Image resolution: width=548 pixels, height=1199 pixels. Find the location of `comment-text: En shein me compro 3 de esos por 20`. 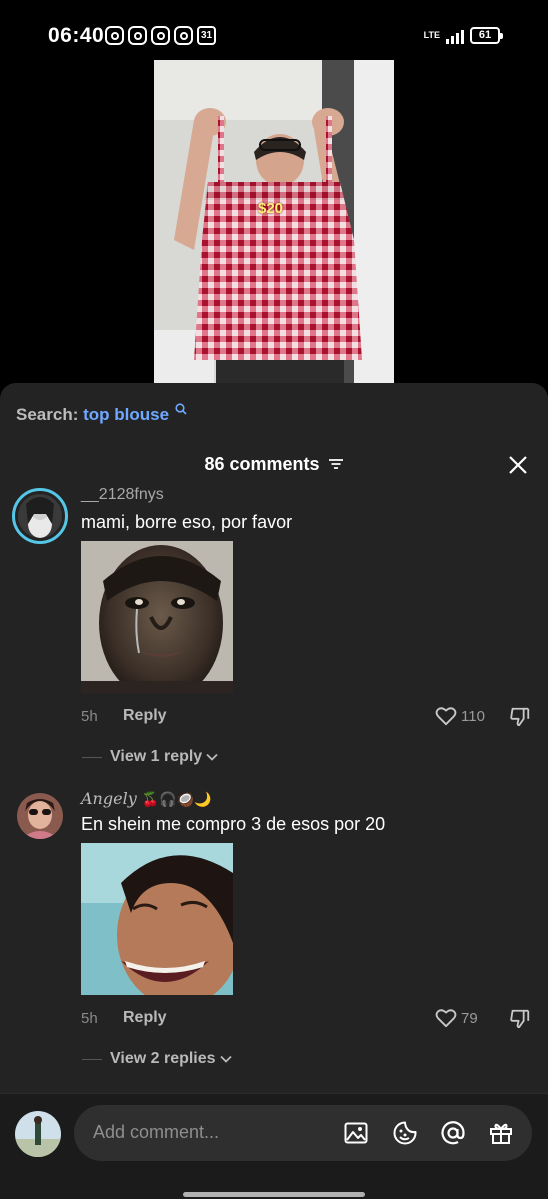

comment-text: En shein me compro 3 de esos por 20 is located at coordinates (233, 824).